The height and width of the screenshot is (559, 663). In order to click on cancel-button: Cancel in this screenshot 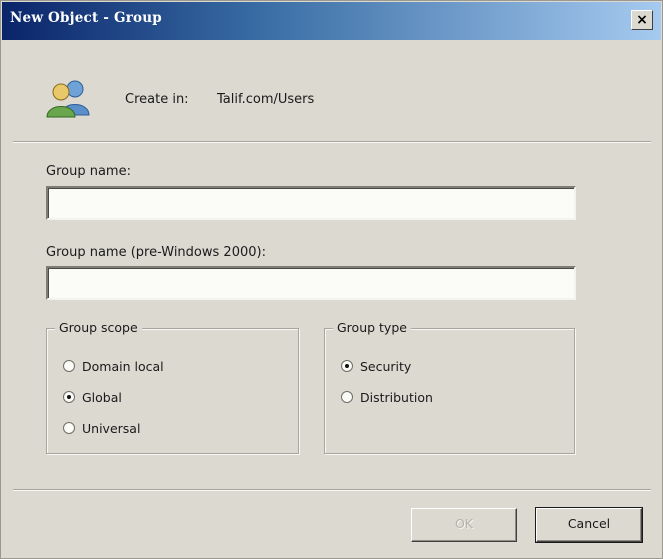, I will do `click(589, 525)`.